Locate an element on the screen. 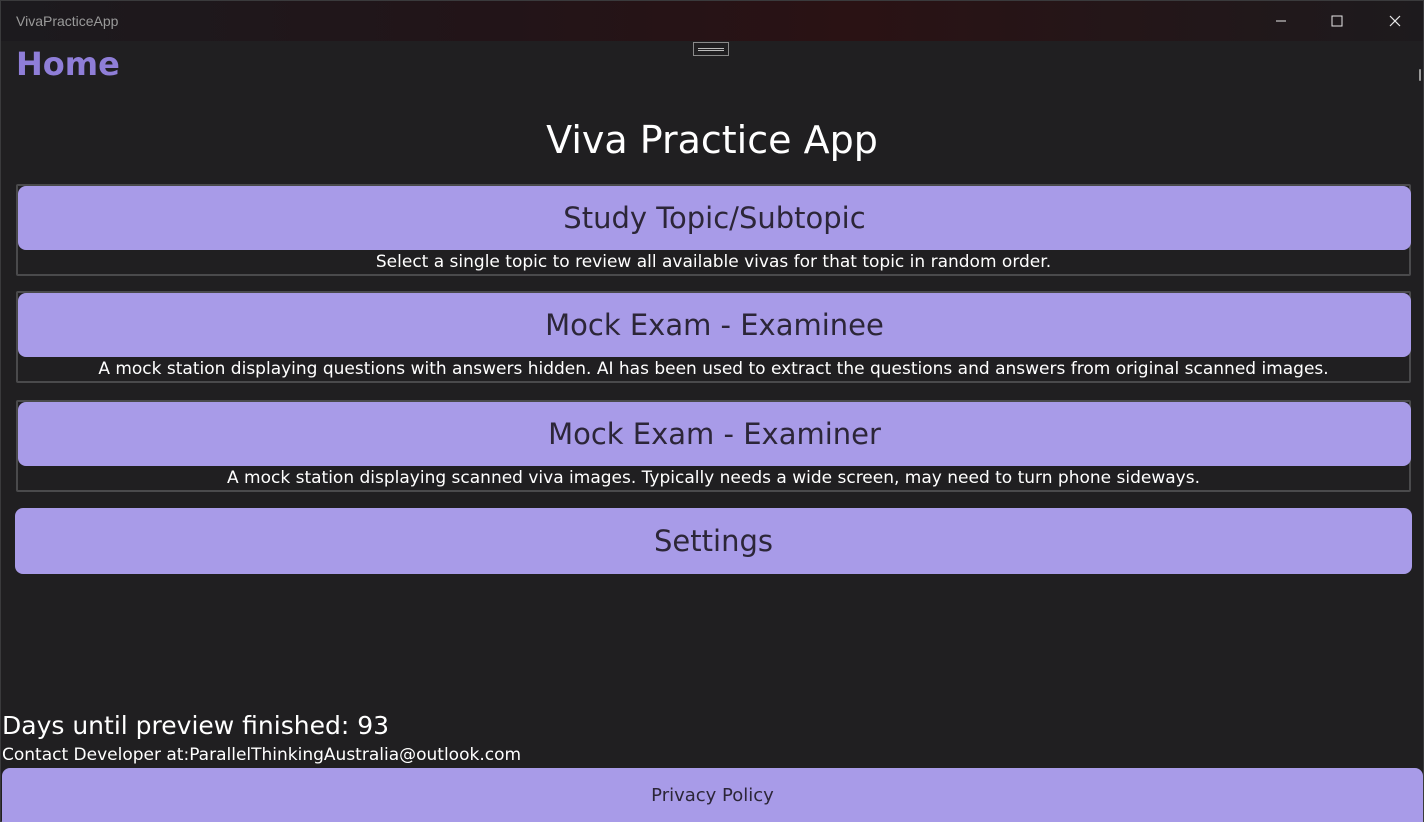  app-heading: Viva Practice App is located at coordinates (712, 140).